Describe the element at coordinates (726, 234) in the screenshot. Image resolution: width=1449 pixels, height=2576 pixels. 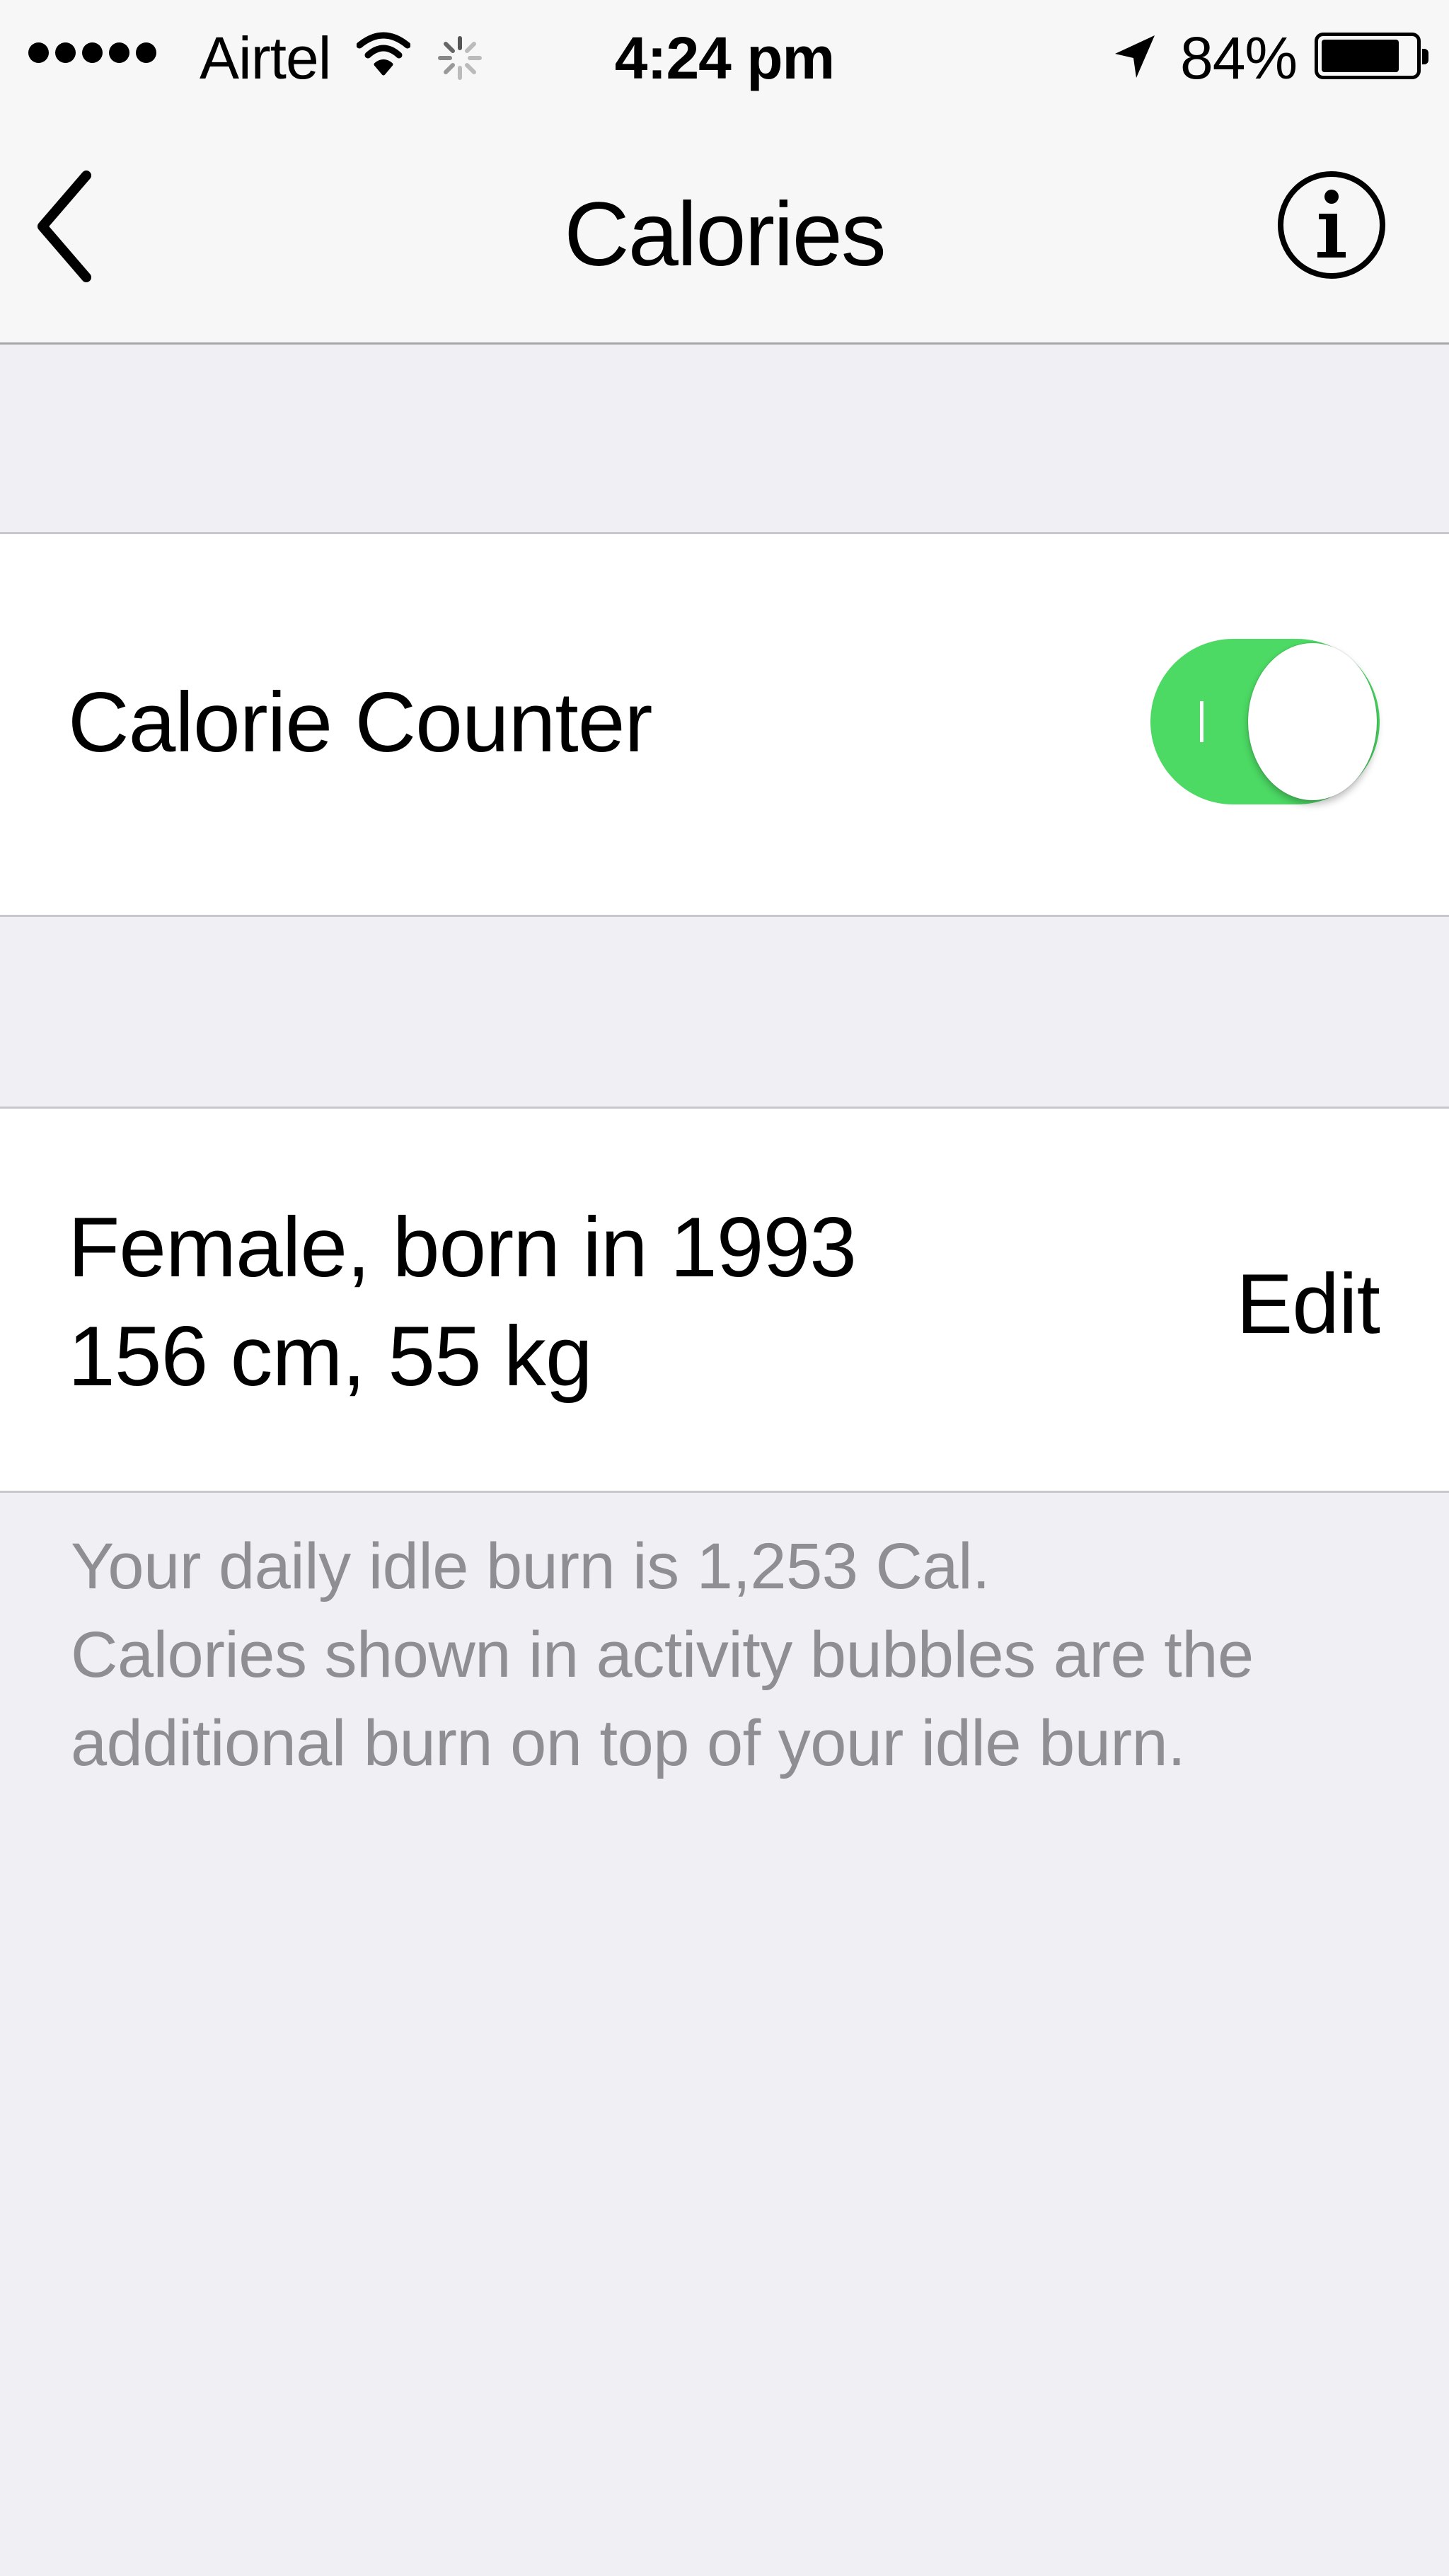
I see `page-title: Calories` at that location.